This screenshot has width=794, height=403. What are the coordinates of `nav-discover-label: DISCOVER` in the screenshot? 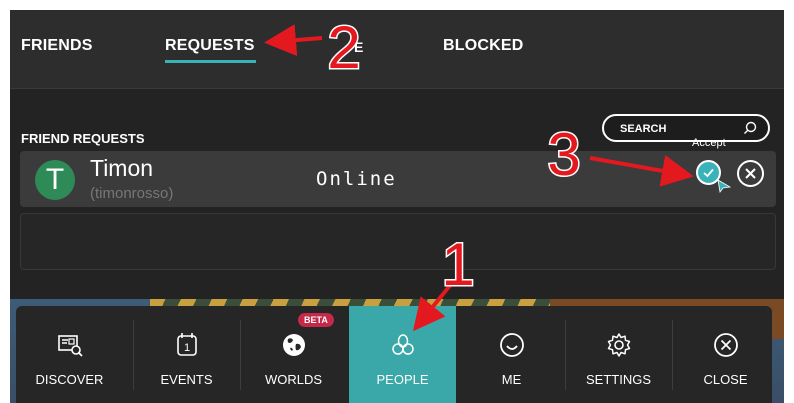 It's located at (69, 379).